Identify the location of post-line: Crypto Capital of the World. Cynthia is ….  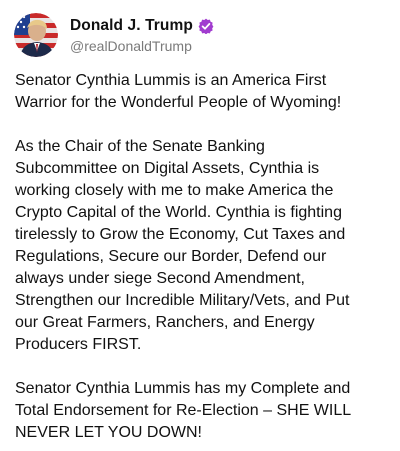
(178, 212).